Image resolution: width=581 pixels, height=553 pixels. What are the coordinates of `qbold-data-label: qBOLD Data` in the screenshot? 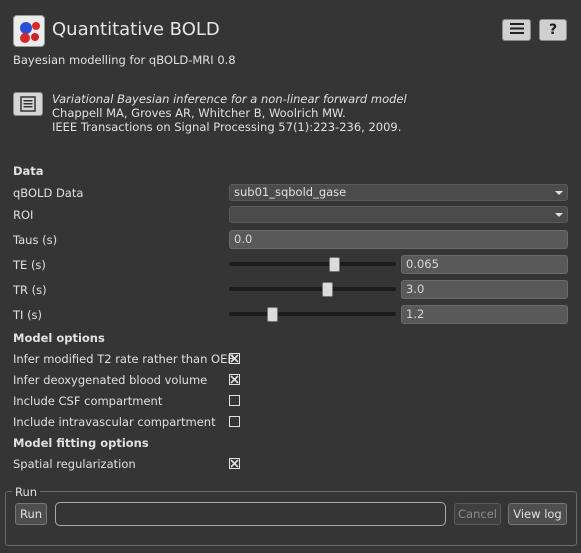 It's located at (48, 193).